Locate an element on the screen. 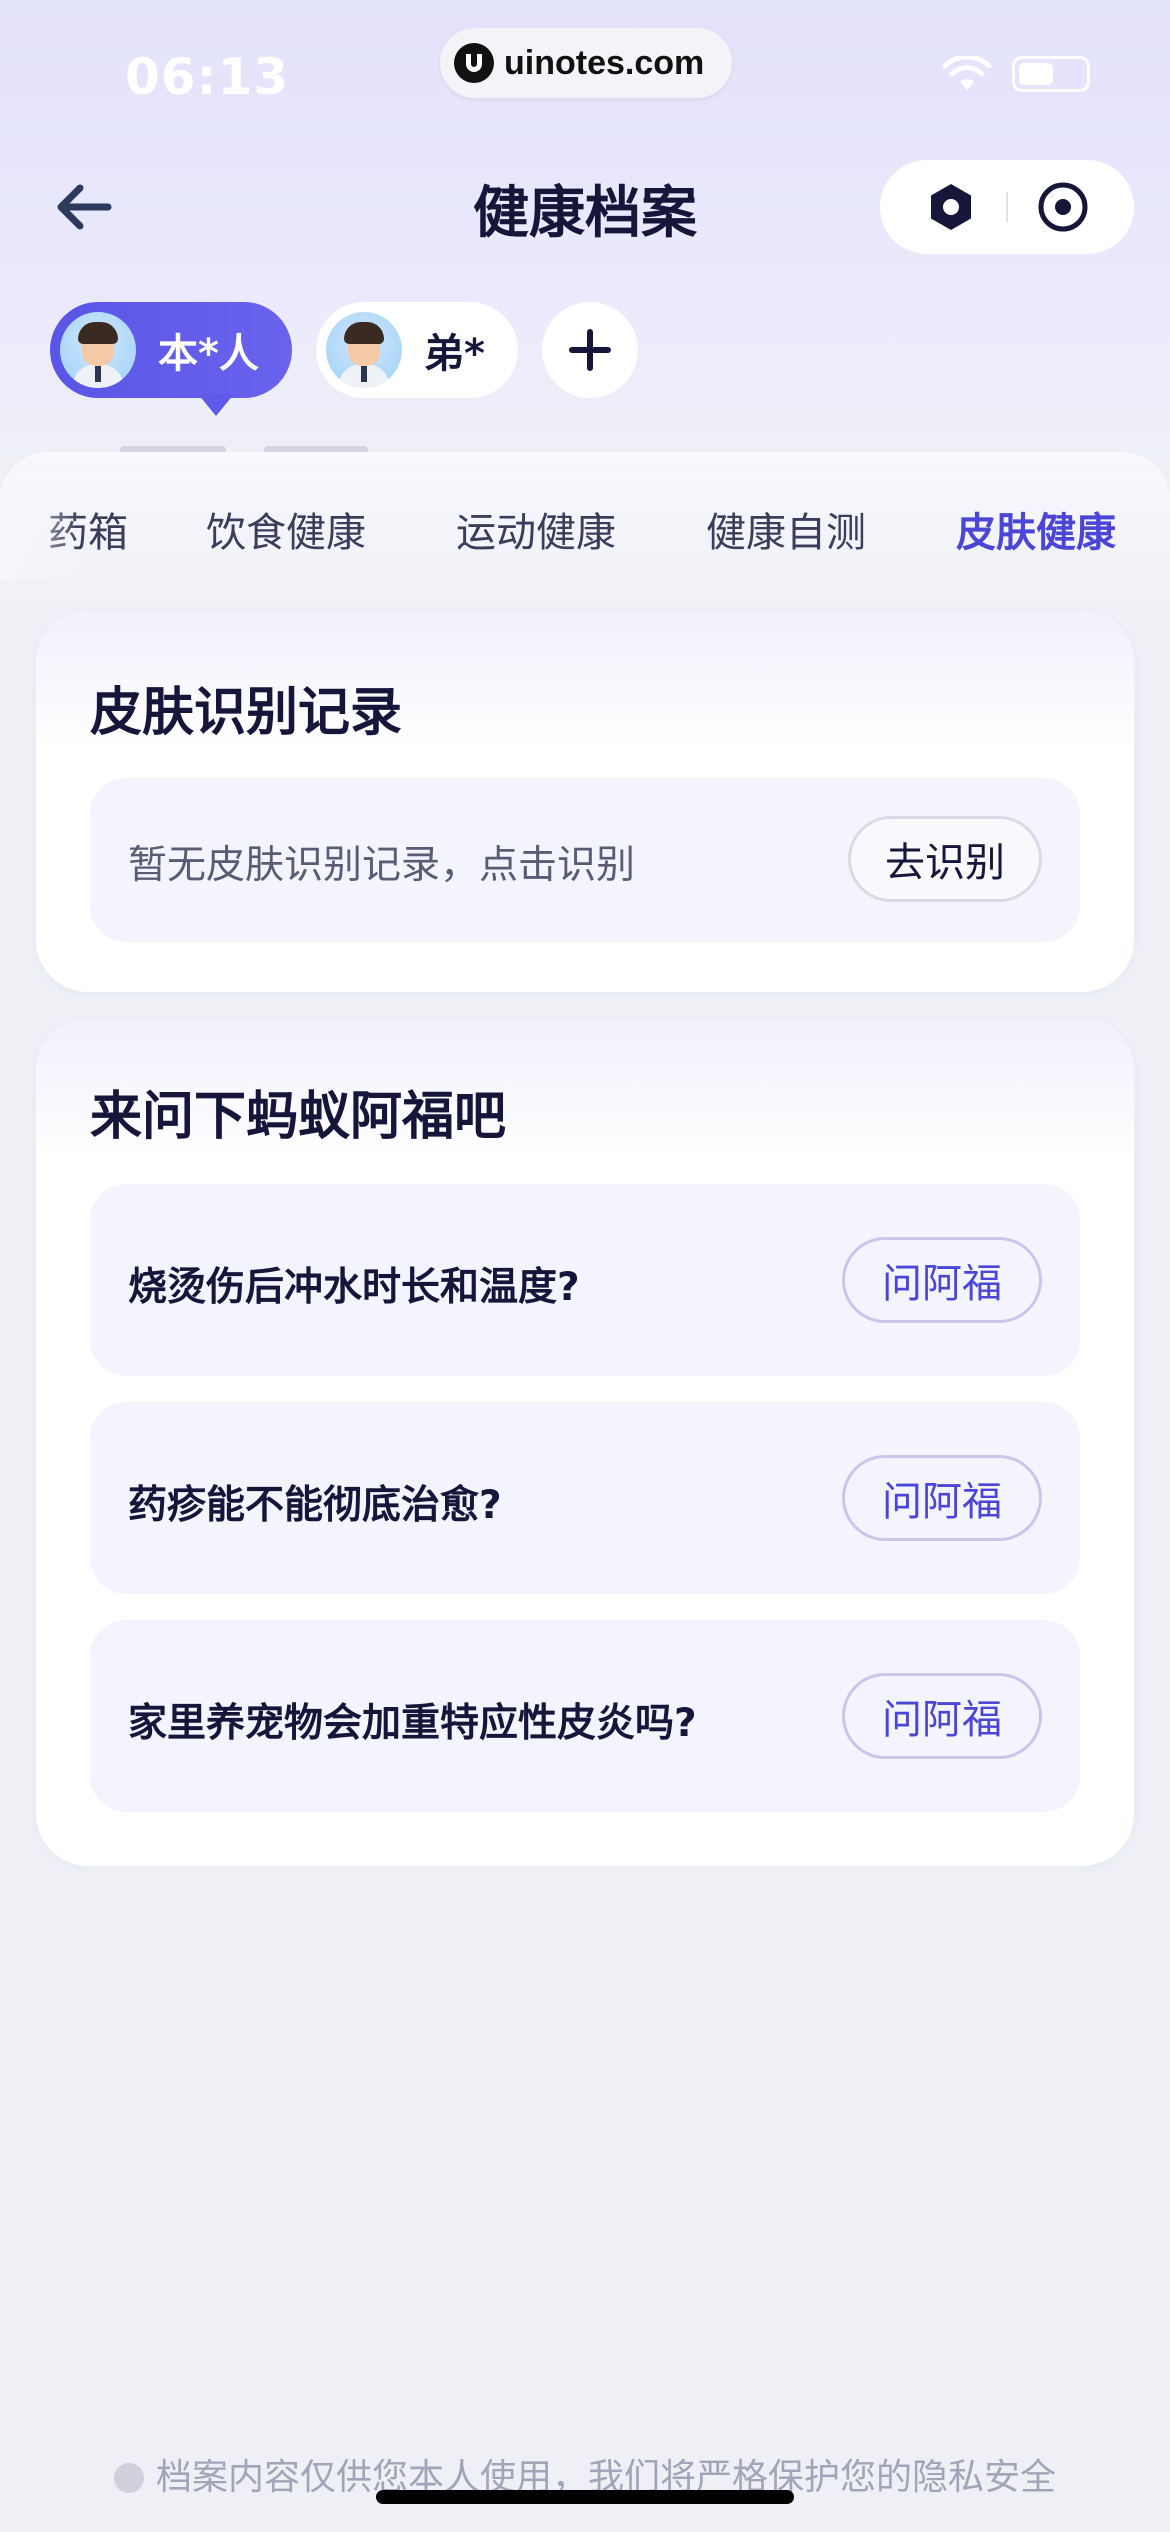  profile-label: 本*人 is located at coordinates (208, 354).